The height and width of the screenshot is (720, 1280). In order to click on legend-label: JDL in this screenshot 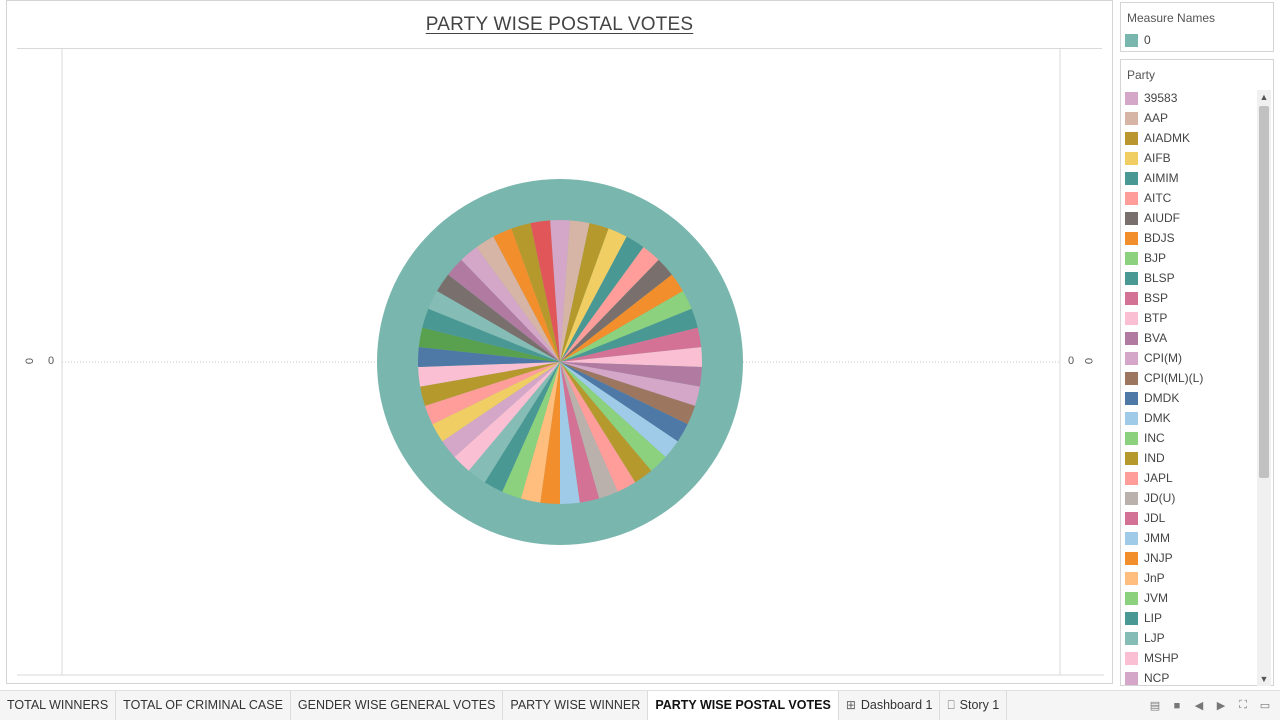, I will do `click(1155, 518)`.